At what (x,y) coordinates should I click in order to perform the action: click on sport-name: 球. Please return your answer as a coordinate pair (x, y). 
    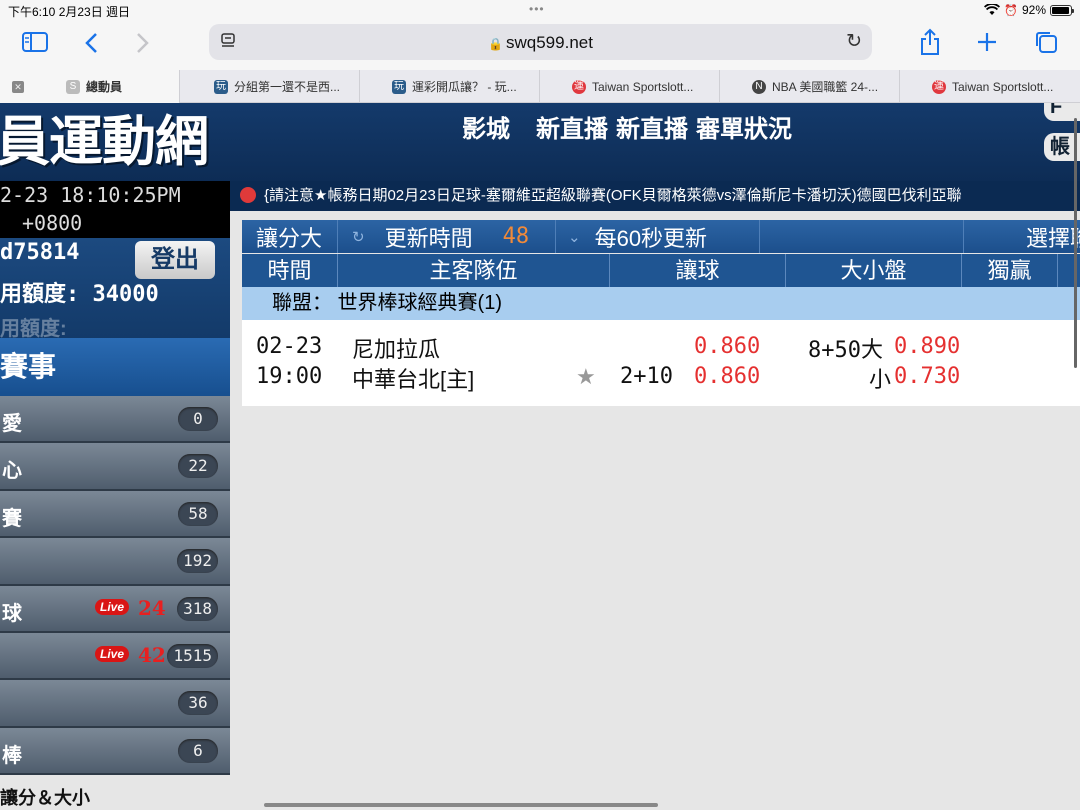
    Looking at the image, I should click on (12, 613).